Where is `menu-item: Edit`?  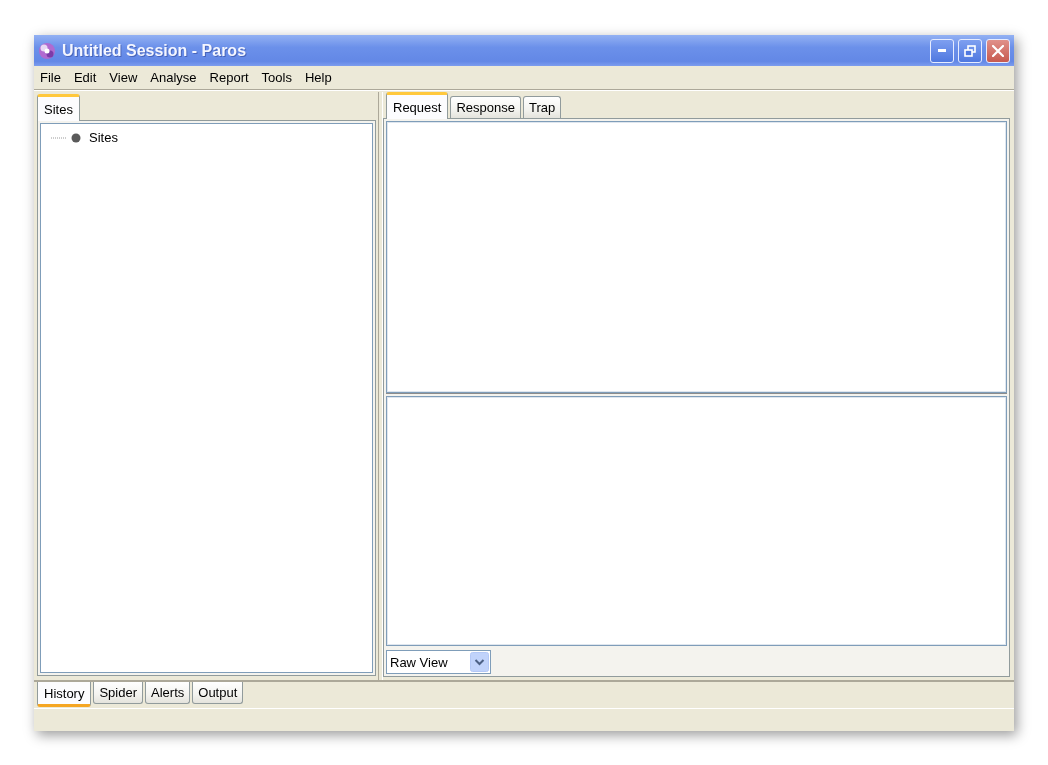 menu-item: Edit is located at coordinates (85, 77).